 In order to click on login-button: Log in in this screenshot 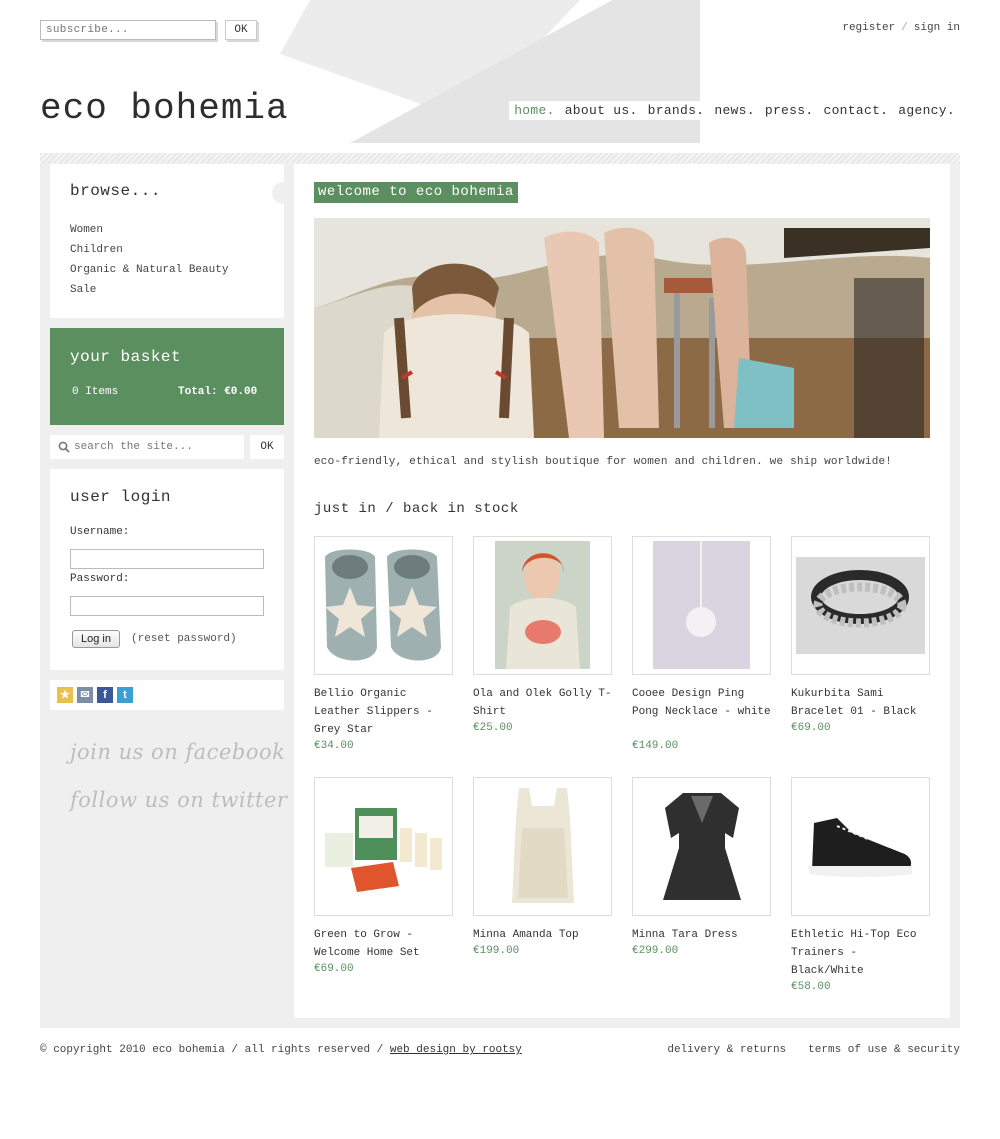, I will do `click(96, 639)`.